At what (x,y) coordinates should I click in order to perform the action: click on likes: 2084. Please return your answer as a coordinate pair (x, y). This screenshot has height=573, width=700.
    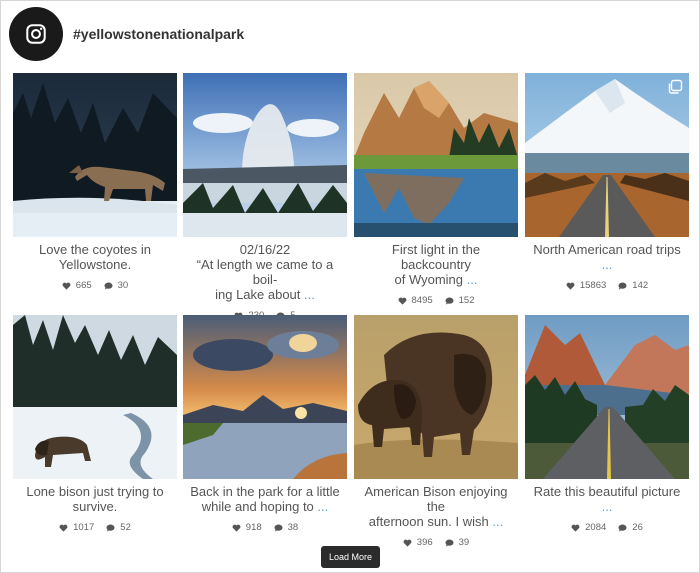
    Looking at the image, I should click on (588, 527).